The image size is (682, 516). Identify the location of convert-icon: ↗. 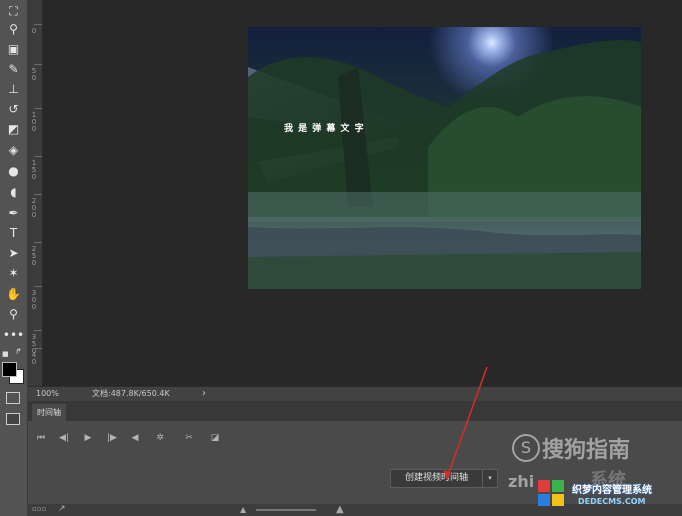
(62, 509).